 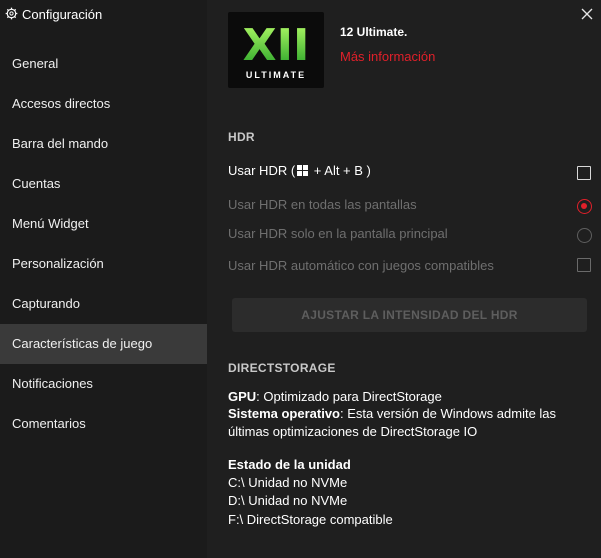 I want to click on more-info-link: Más información, so click(x=387, y=56).